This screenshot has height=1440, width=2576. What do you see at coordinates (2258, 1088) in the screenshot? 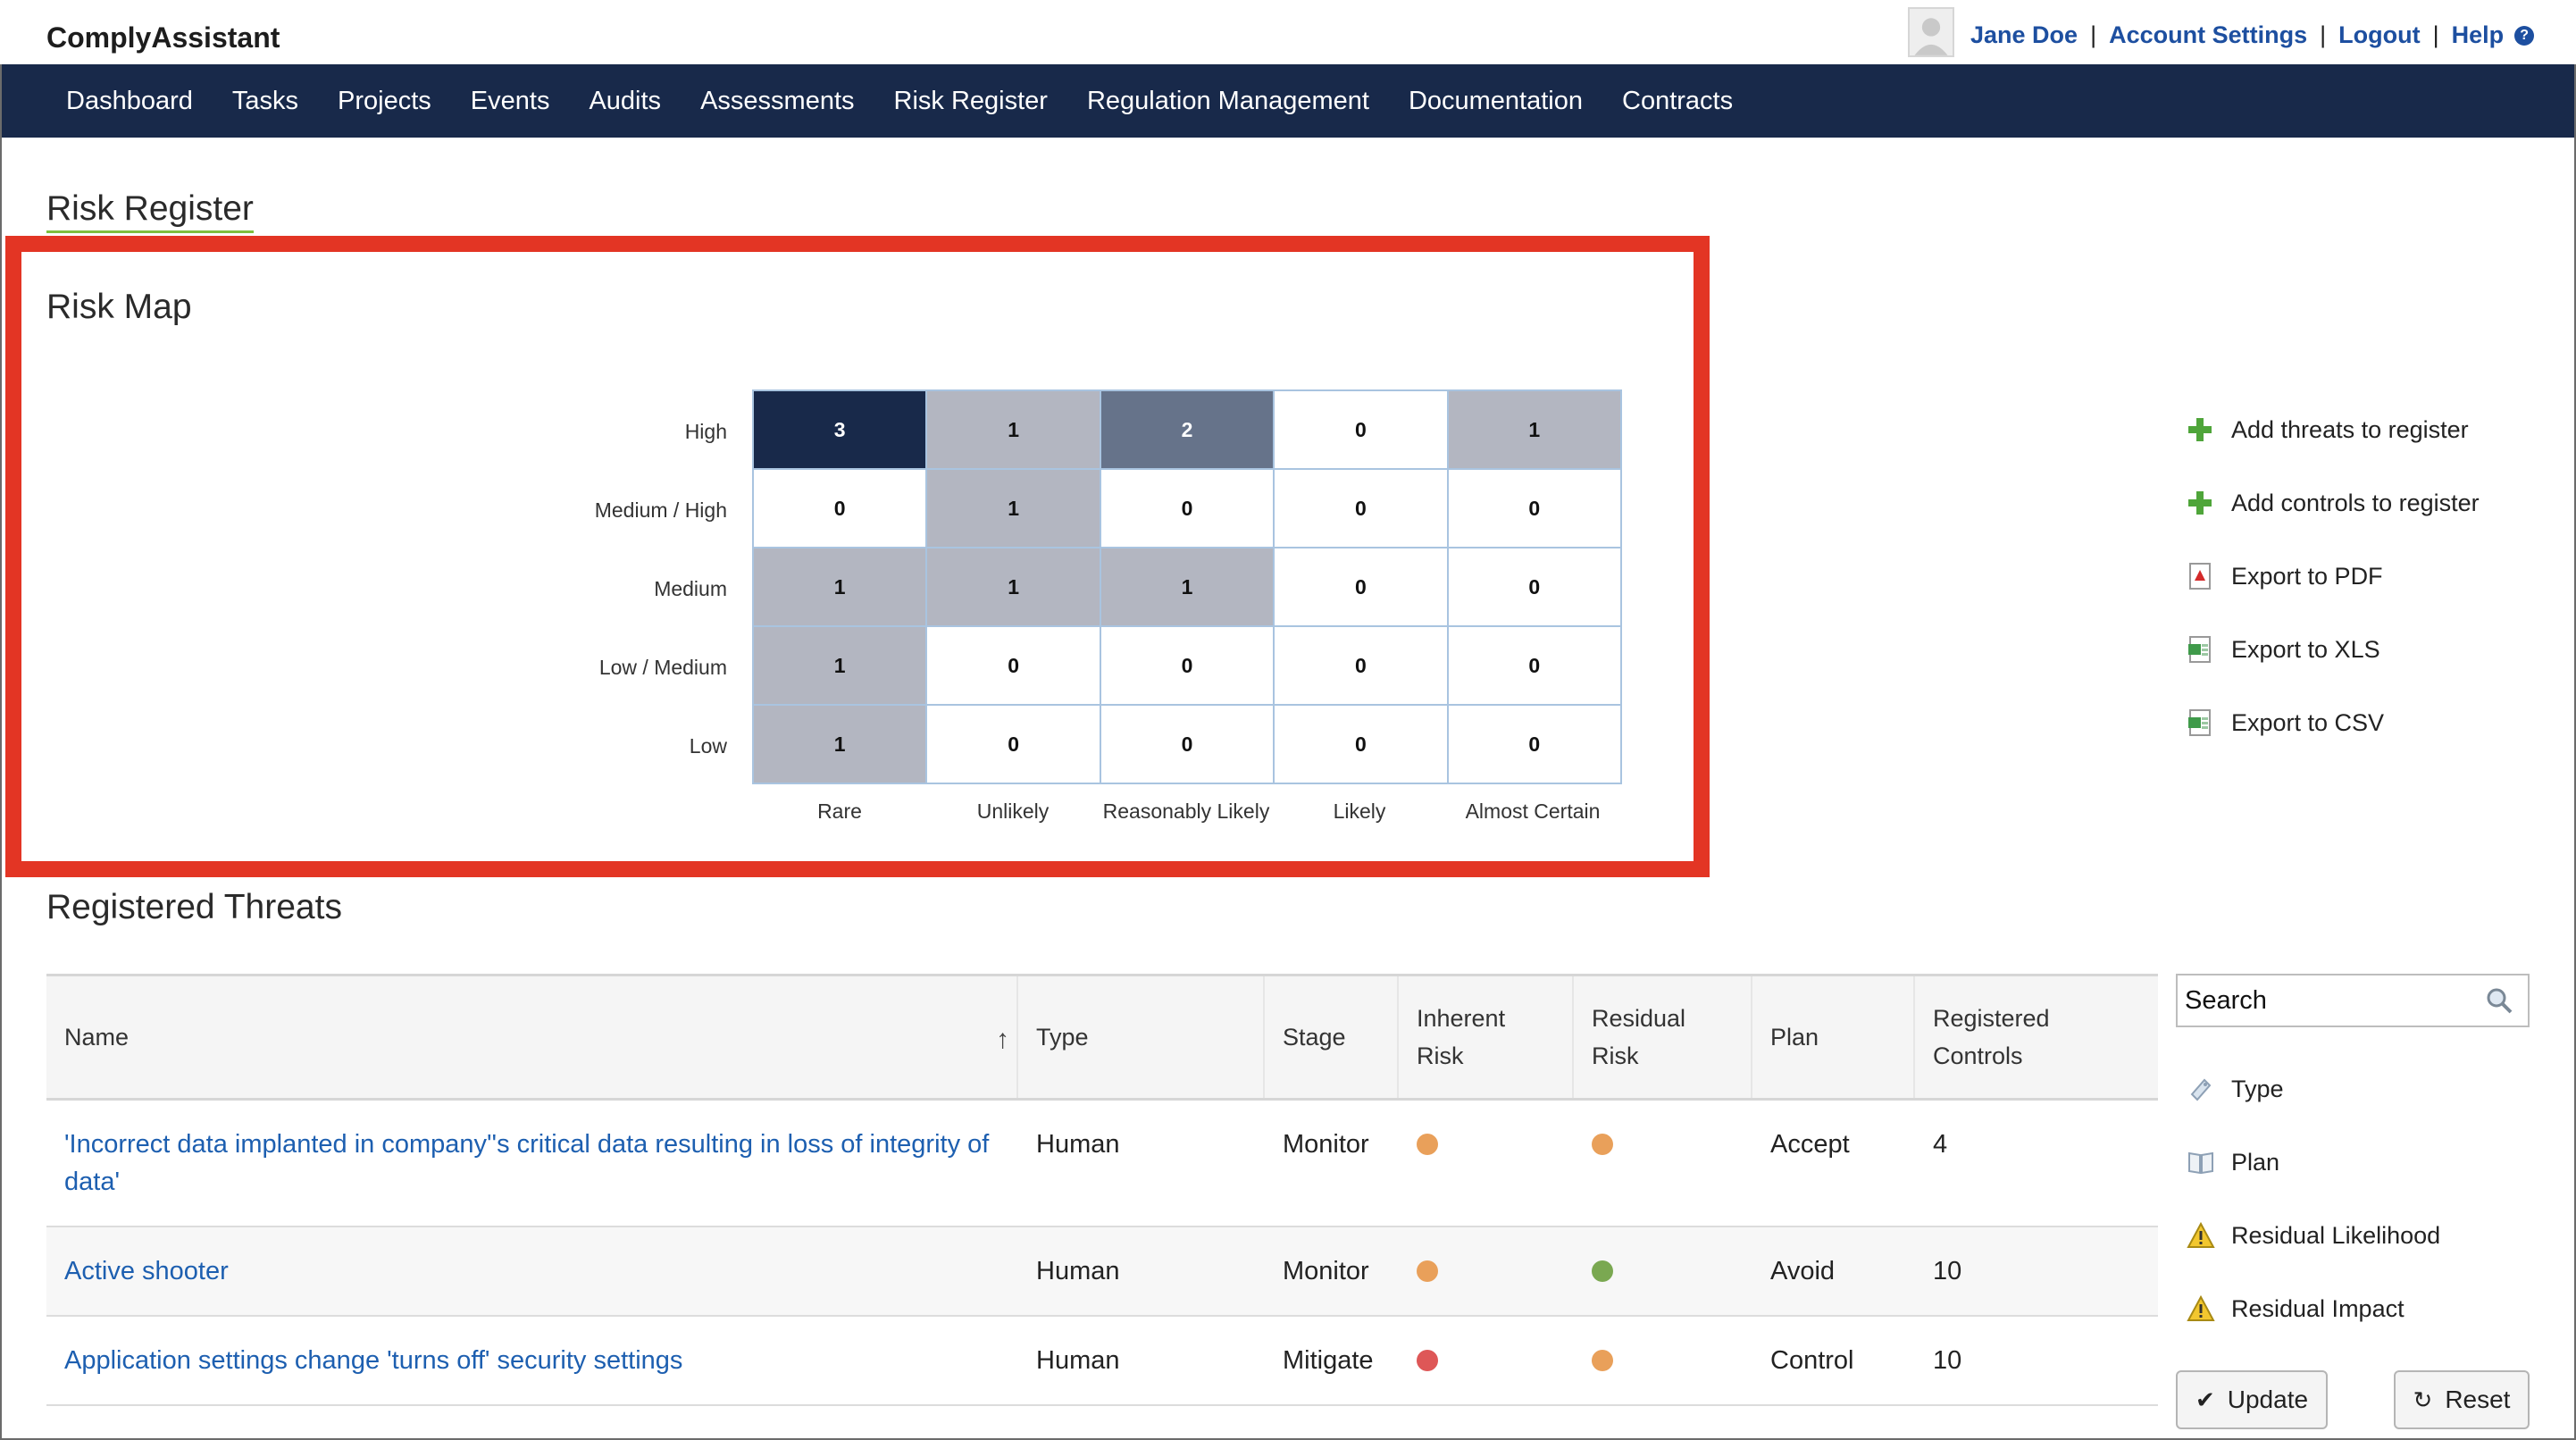
I see `filter-type-label: Type` at bounding box center [2258, 1088].